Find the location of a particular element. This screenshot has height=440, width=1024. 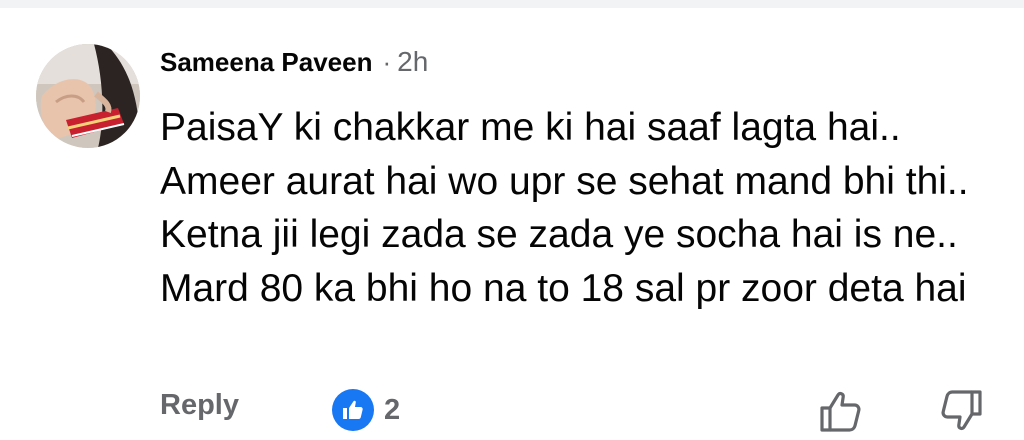

thumbs-up-outline-icon is located at coordinates (840, 412).